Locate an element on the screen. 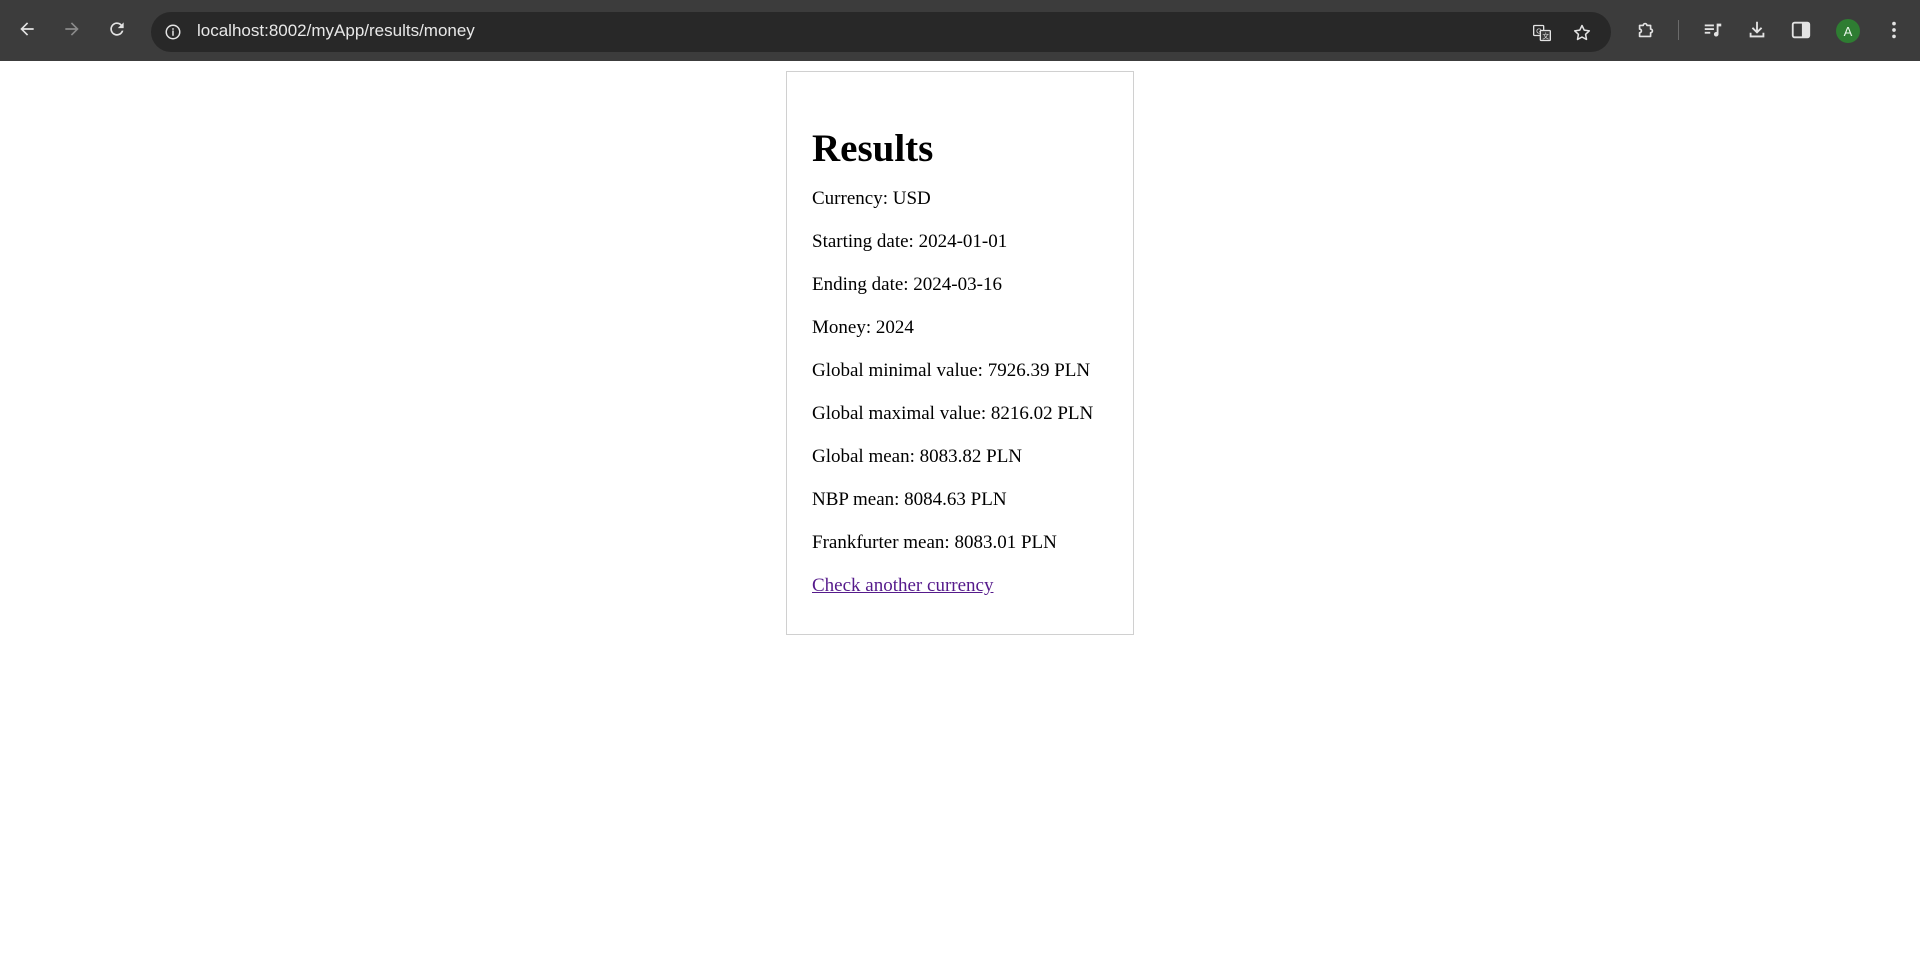 Image resolution: width=1920 pixels, height=979 pixels. url-text: localhost:8002/myApp/results/money is located at coordinates (336, 31).